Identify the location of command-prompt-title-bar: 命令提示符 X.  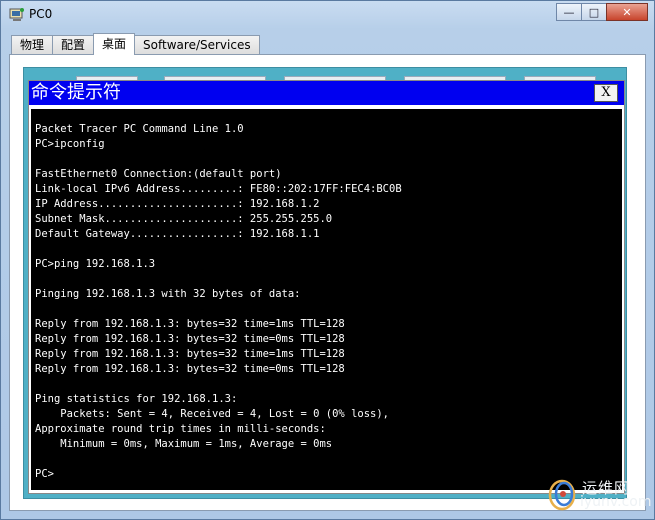
(326, 93).